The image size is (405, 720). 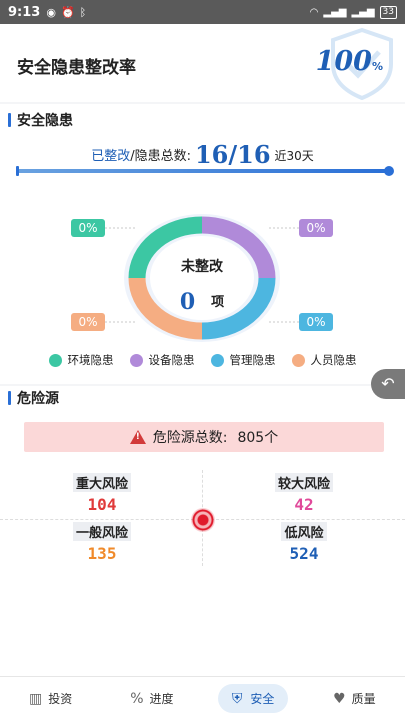 I want to click on back-arrow-icon: ↶, so click(x=388, y=383).